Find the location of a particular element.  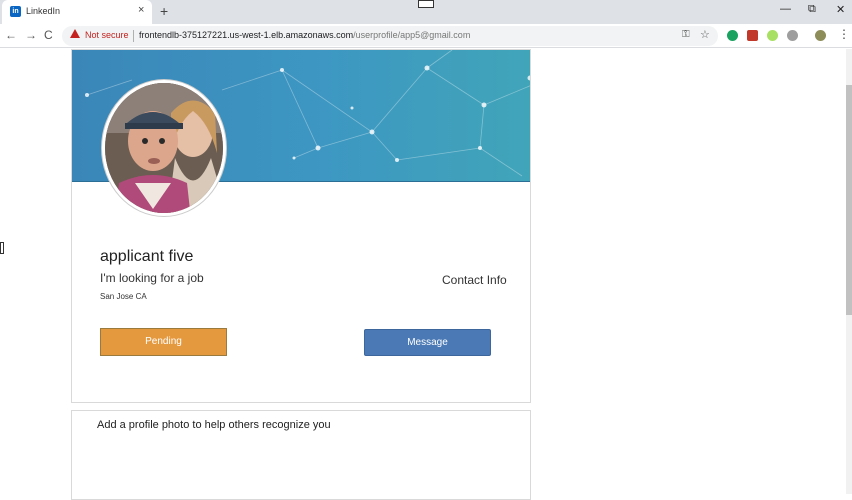

profile-extension-icon is located at coordinates (820, 35).